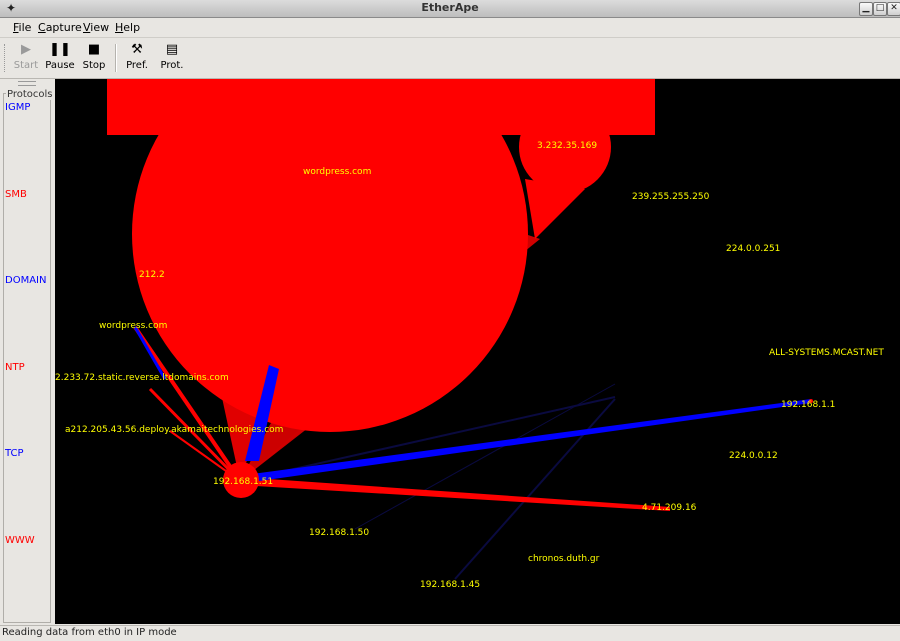 Image resolution: width=900 pixels, height=641 pixels. What do you see at coordinates (826, 353) in the screenshot?
I see `label-all-systems-mcast: ALL-SYSTEMS.MCAST.NET` at bounding box center [826, 353].